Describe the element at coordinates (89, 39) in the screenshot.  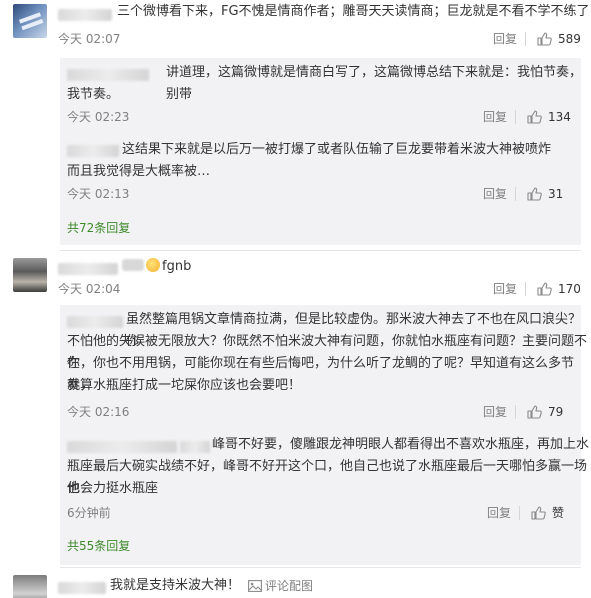
I see `comment-time: 今天 02:07` at that location.